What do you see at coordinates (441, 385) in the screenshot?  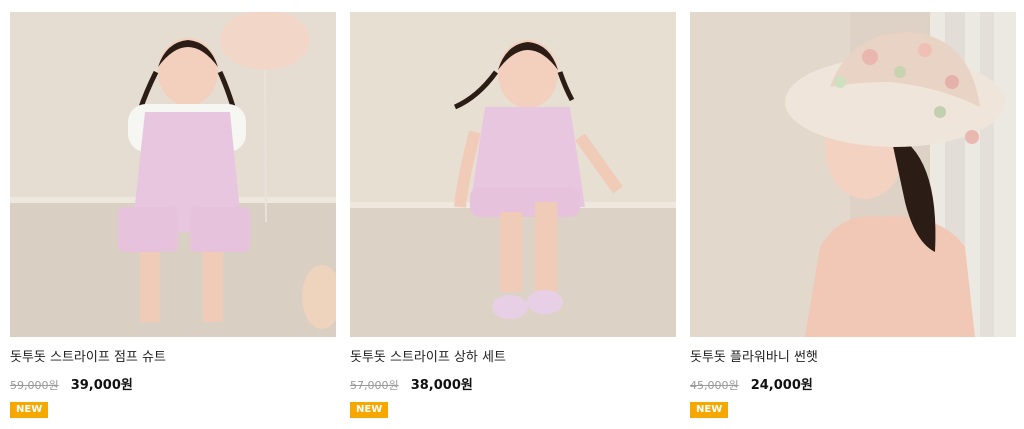 I see `sale-price: 38,000원` at bounding box center [441, 385].